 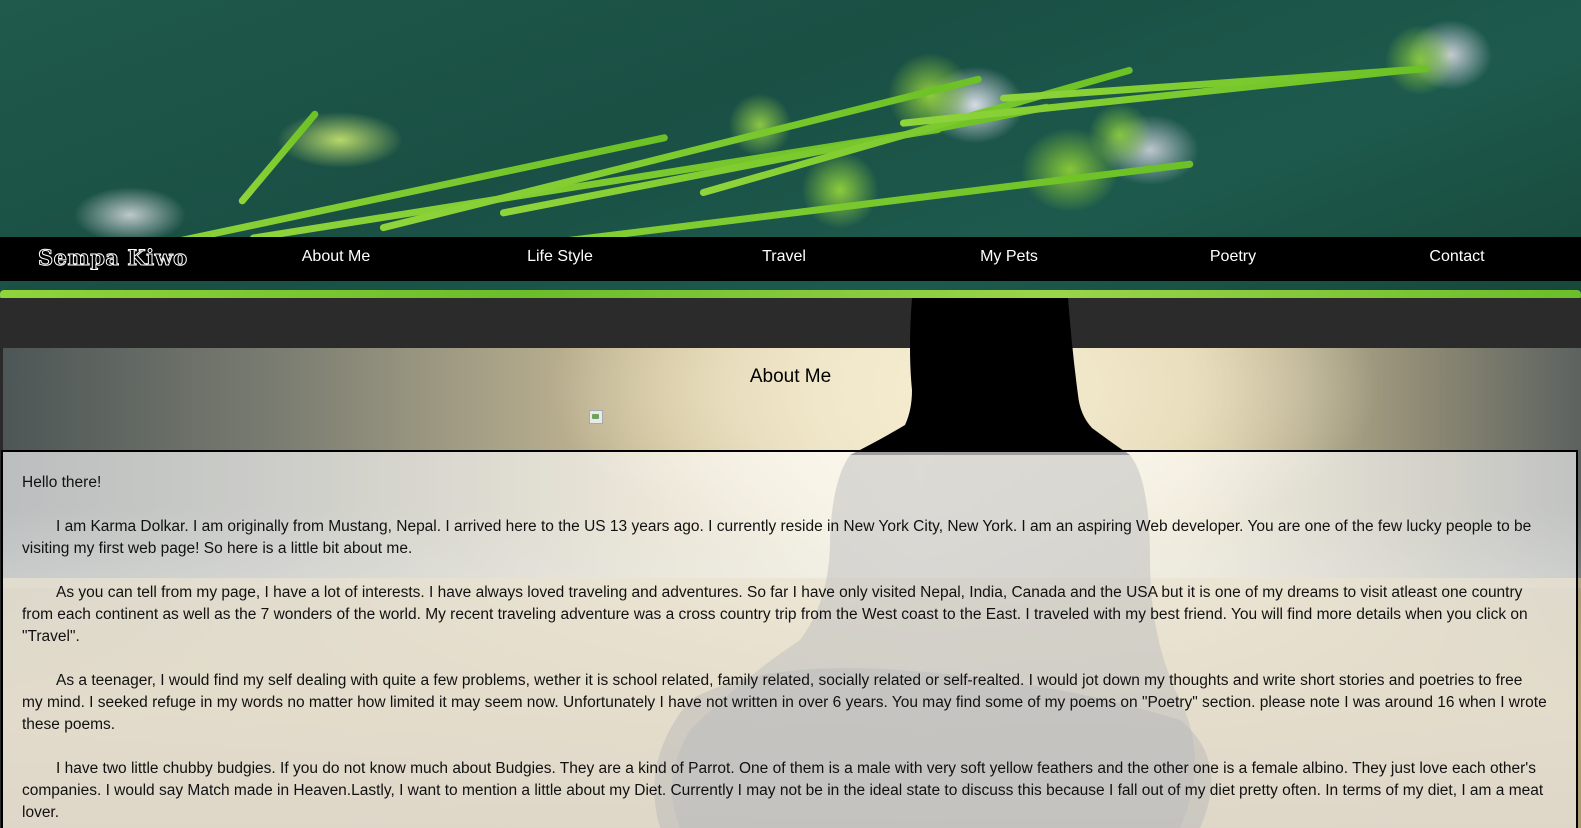 I want to click on nav-travel: Travel, so click(x=784, y=257).